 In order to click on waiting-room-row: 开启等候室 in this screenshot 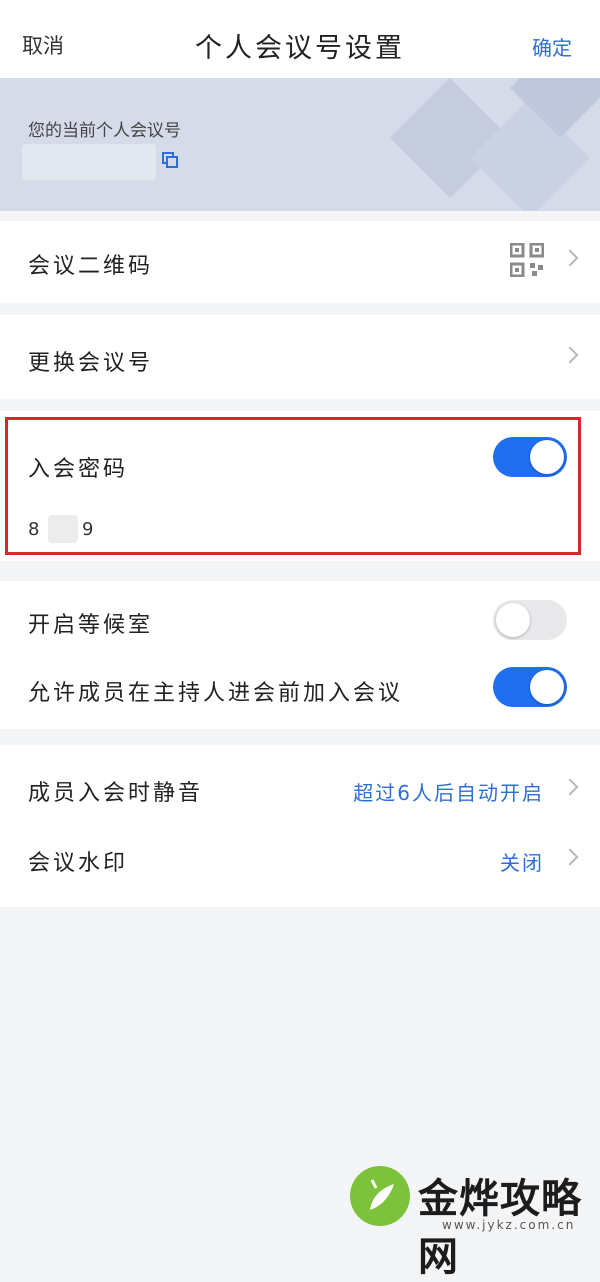, I will do `click(300, 618)`.